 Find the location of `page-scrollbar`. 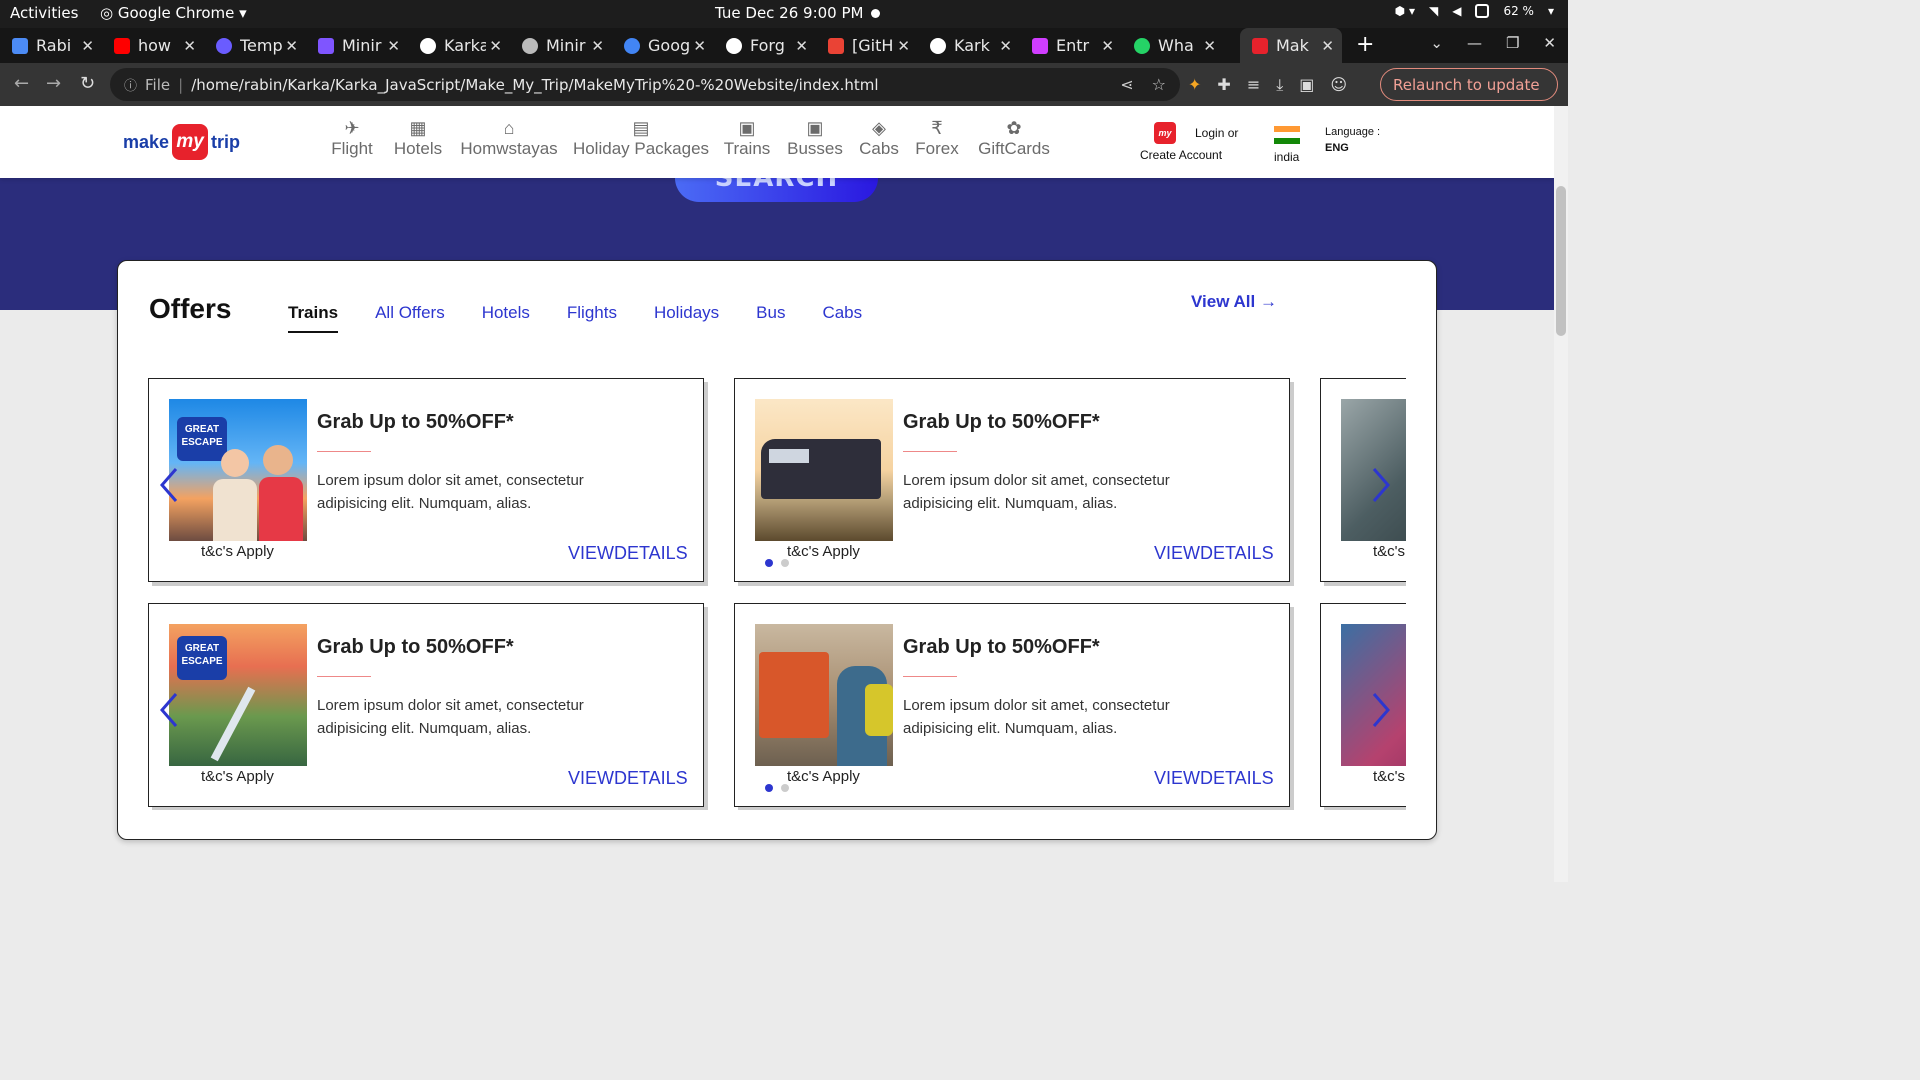

page-scrollbar is located at coordinates (1561, 494).